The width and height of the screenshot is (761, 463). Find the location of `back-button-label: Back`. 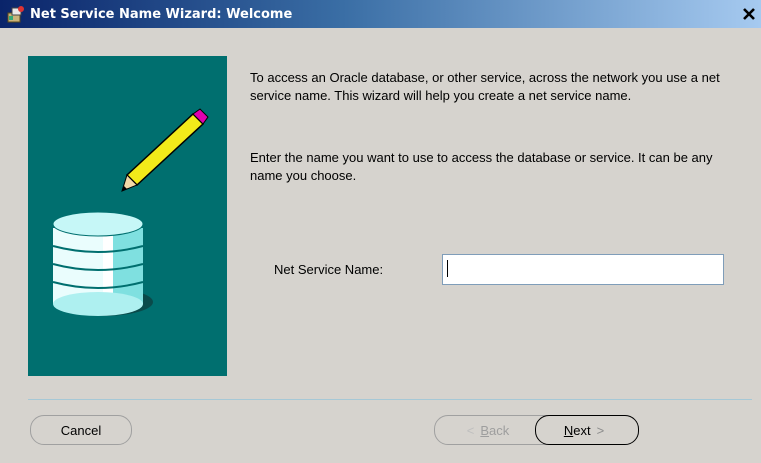

back-button-label: Back is located at coordinates (495, 430).